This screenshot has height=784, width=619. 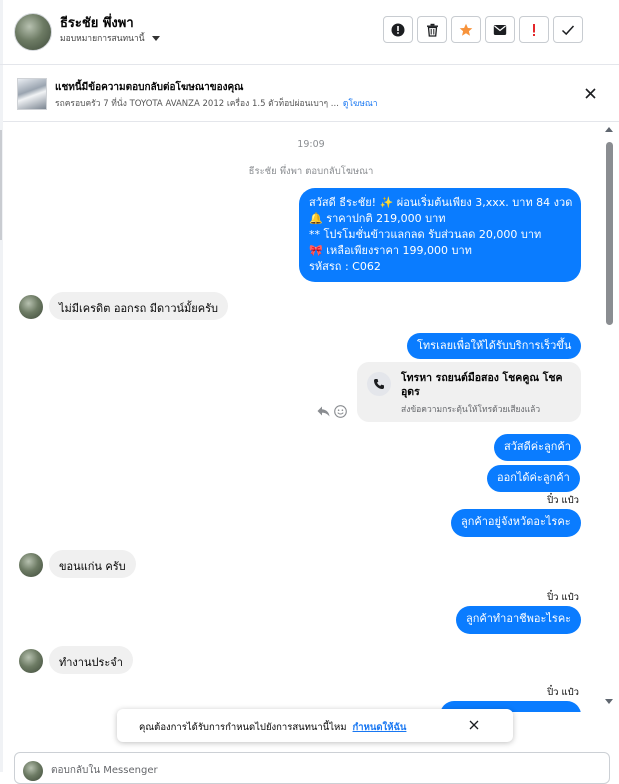 I want to click on message-actions, so click(x=332, y=411).